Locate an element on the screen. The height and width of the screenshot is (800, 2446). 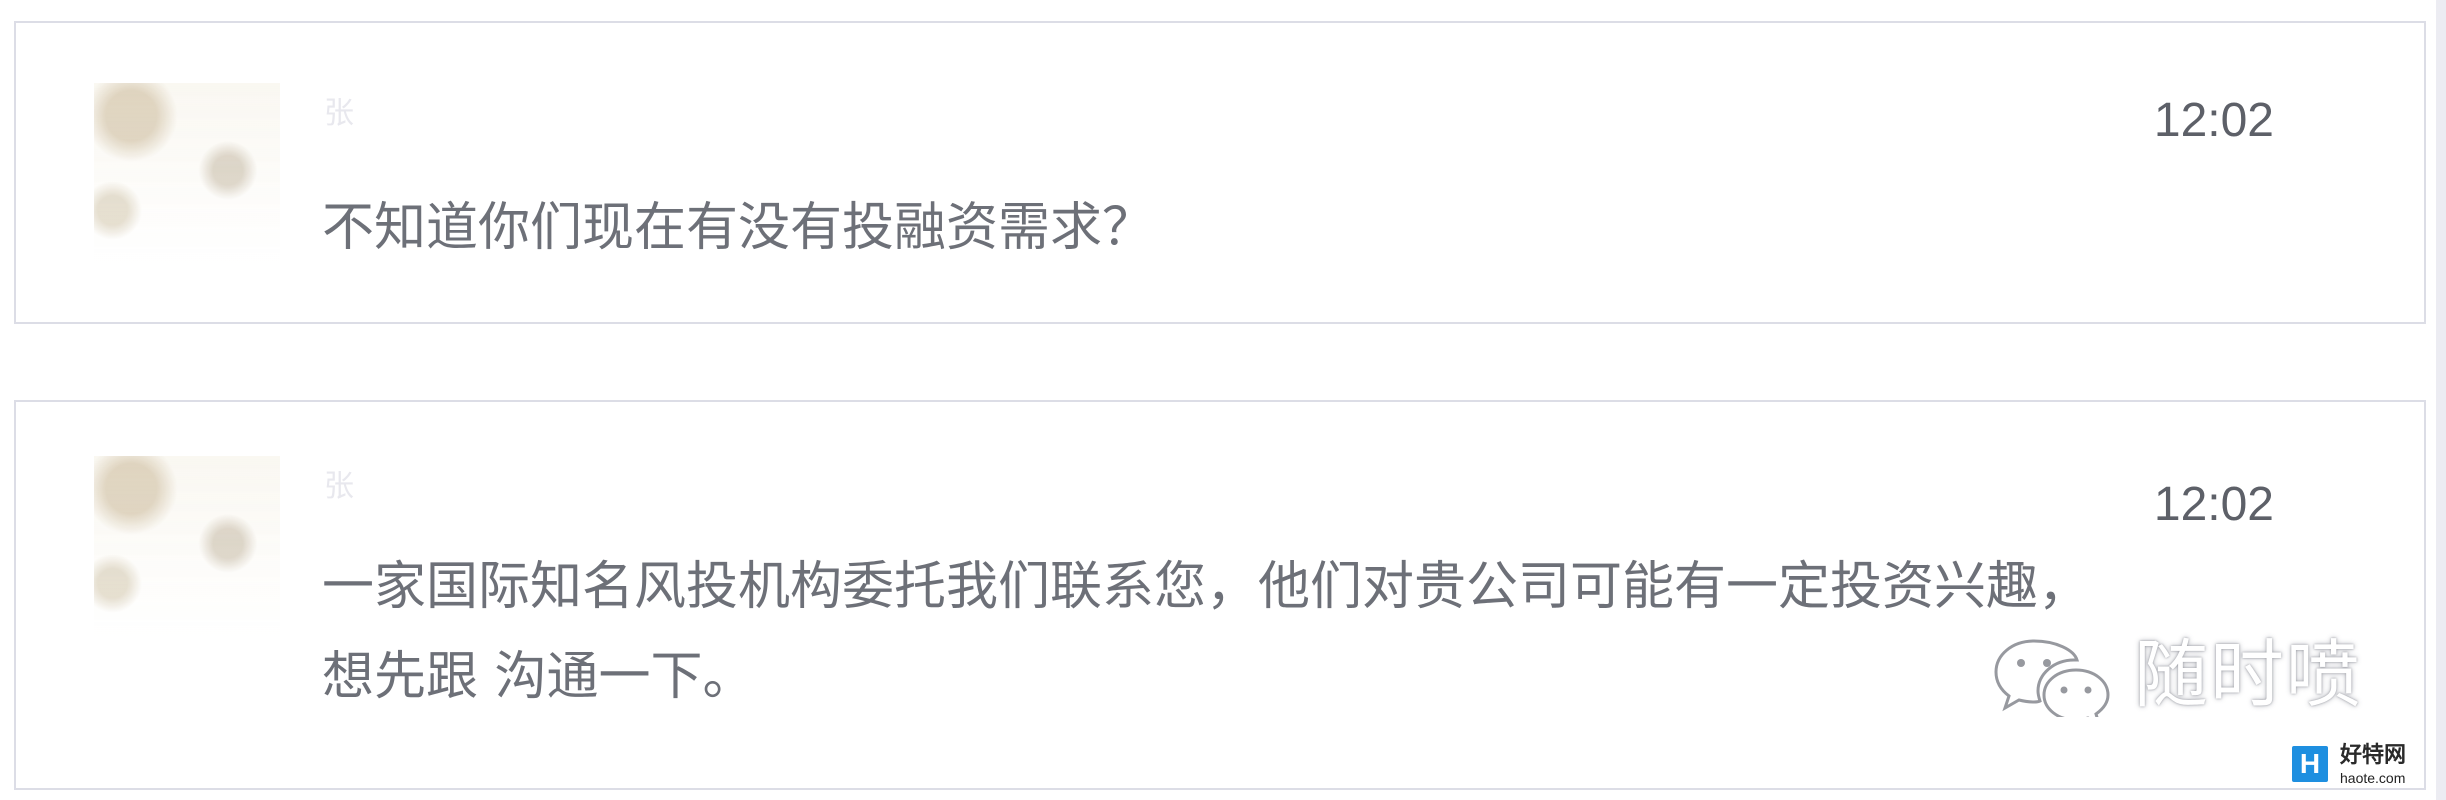
watermark-label: 随时喷 is located at coordinates (2248, 675).